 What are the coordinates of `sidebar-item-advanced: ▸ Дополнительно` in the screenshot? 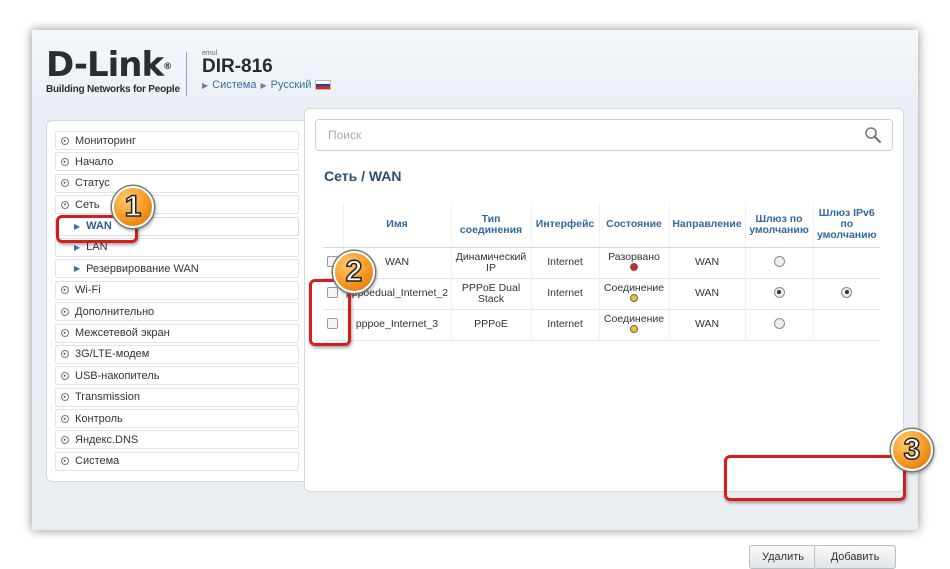 It's located at (177, 312).